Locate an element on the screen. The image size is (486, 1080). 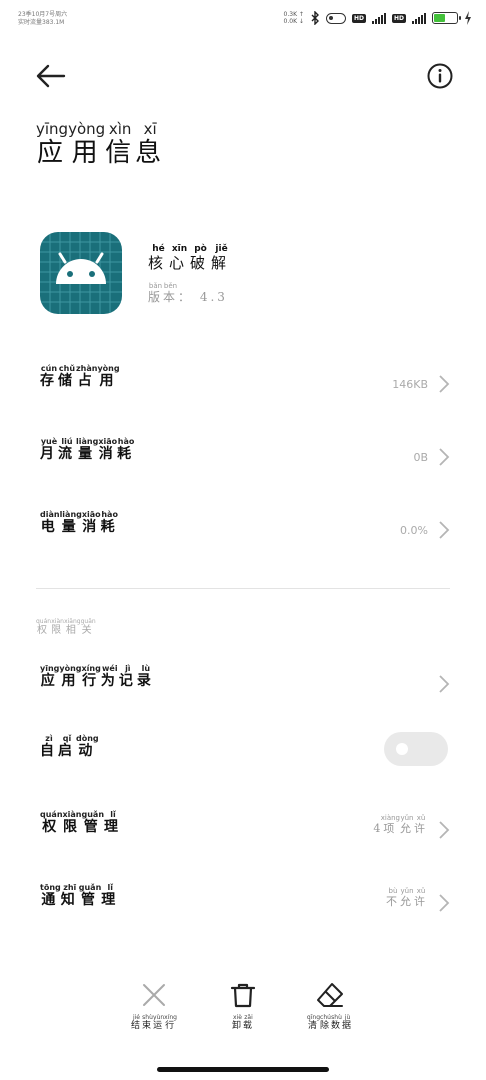
app-behavior-row: 应yīng用yòng行xíng为wéi记jì录lù is located at coordinates (245, 684).